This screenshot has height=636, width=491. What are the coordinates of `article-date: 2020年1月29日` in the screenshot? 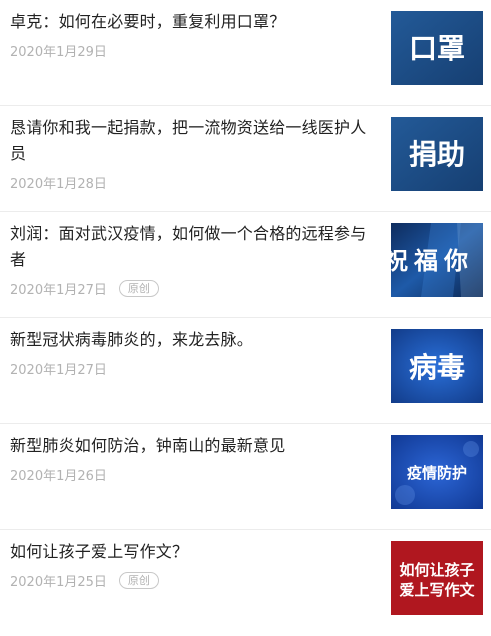 It's located at (58, 52).